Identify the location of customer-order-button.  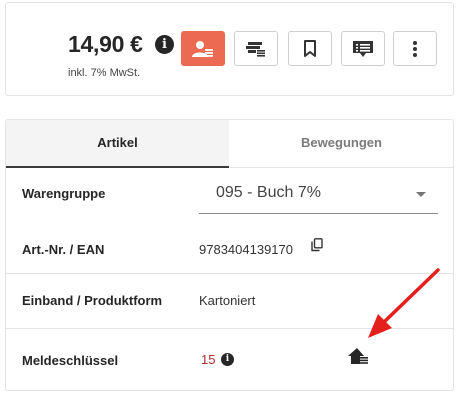
(203, 48).